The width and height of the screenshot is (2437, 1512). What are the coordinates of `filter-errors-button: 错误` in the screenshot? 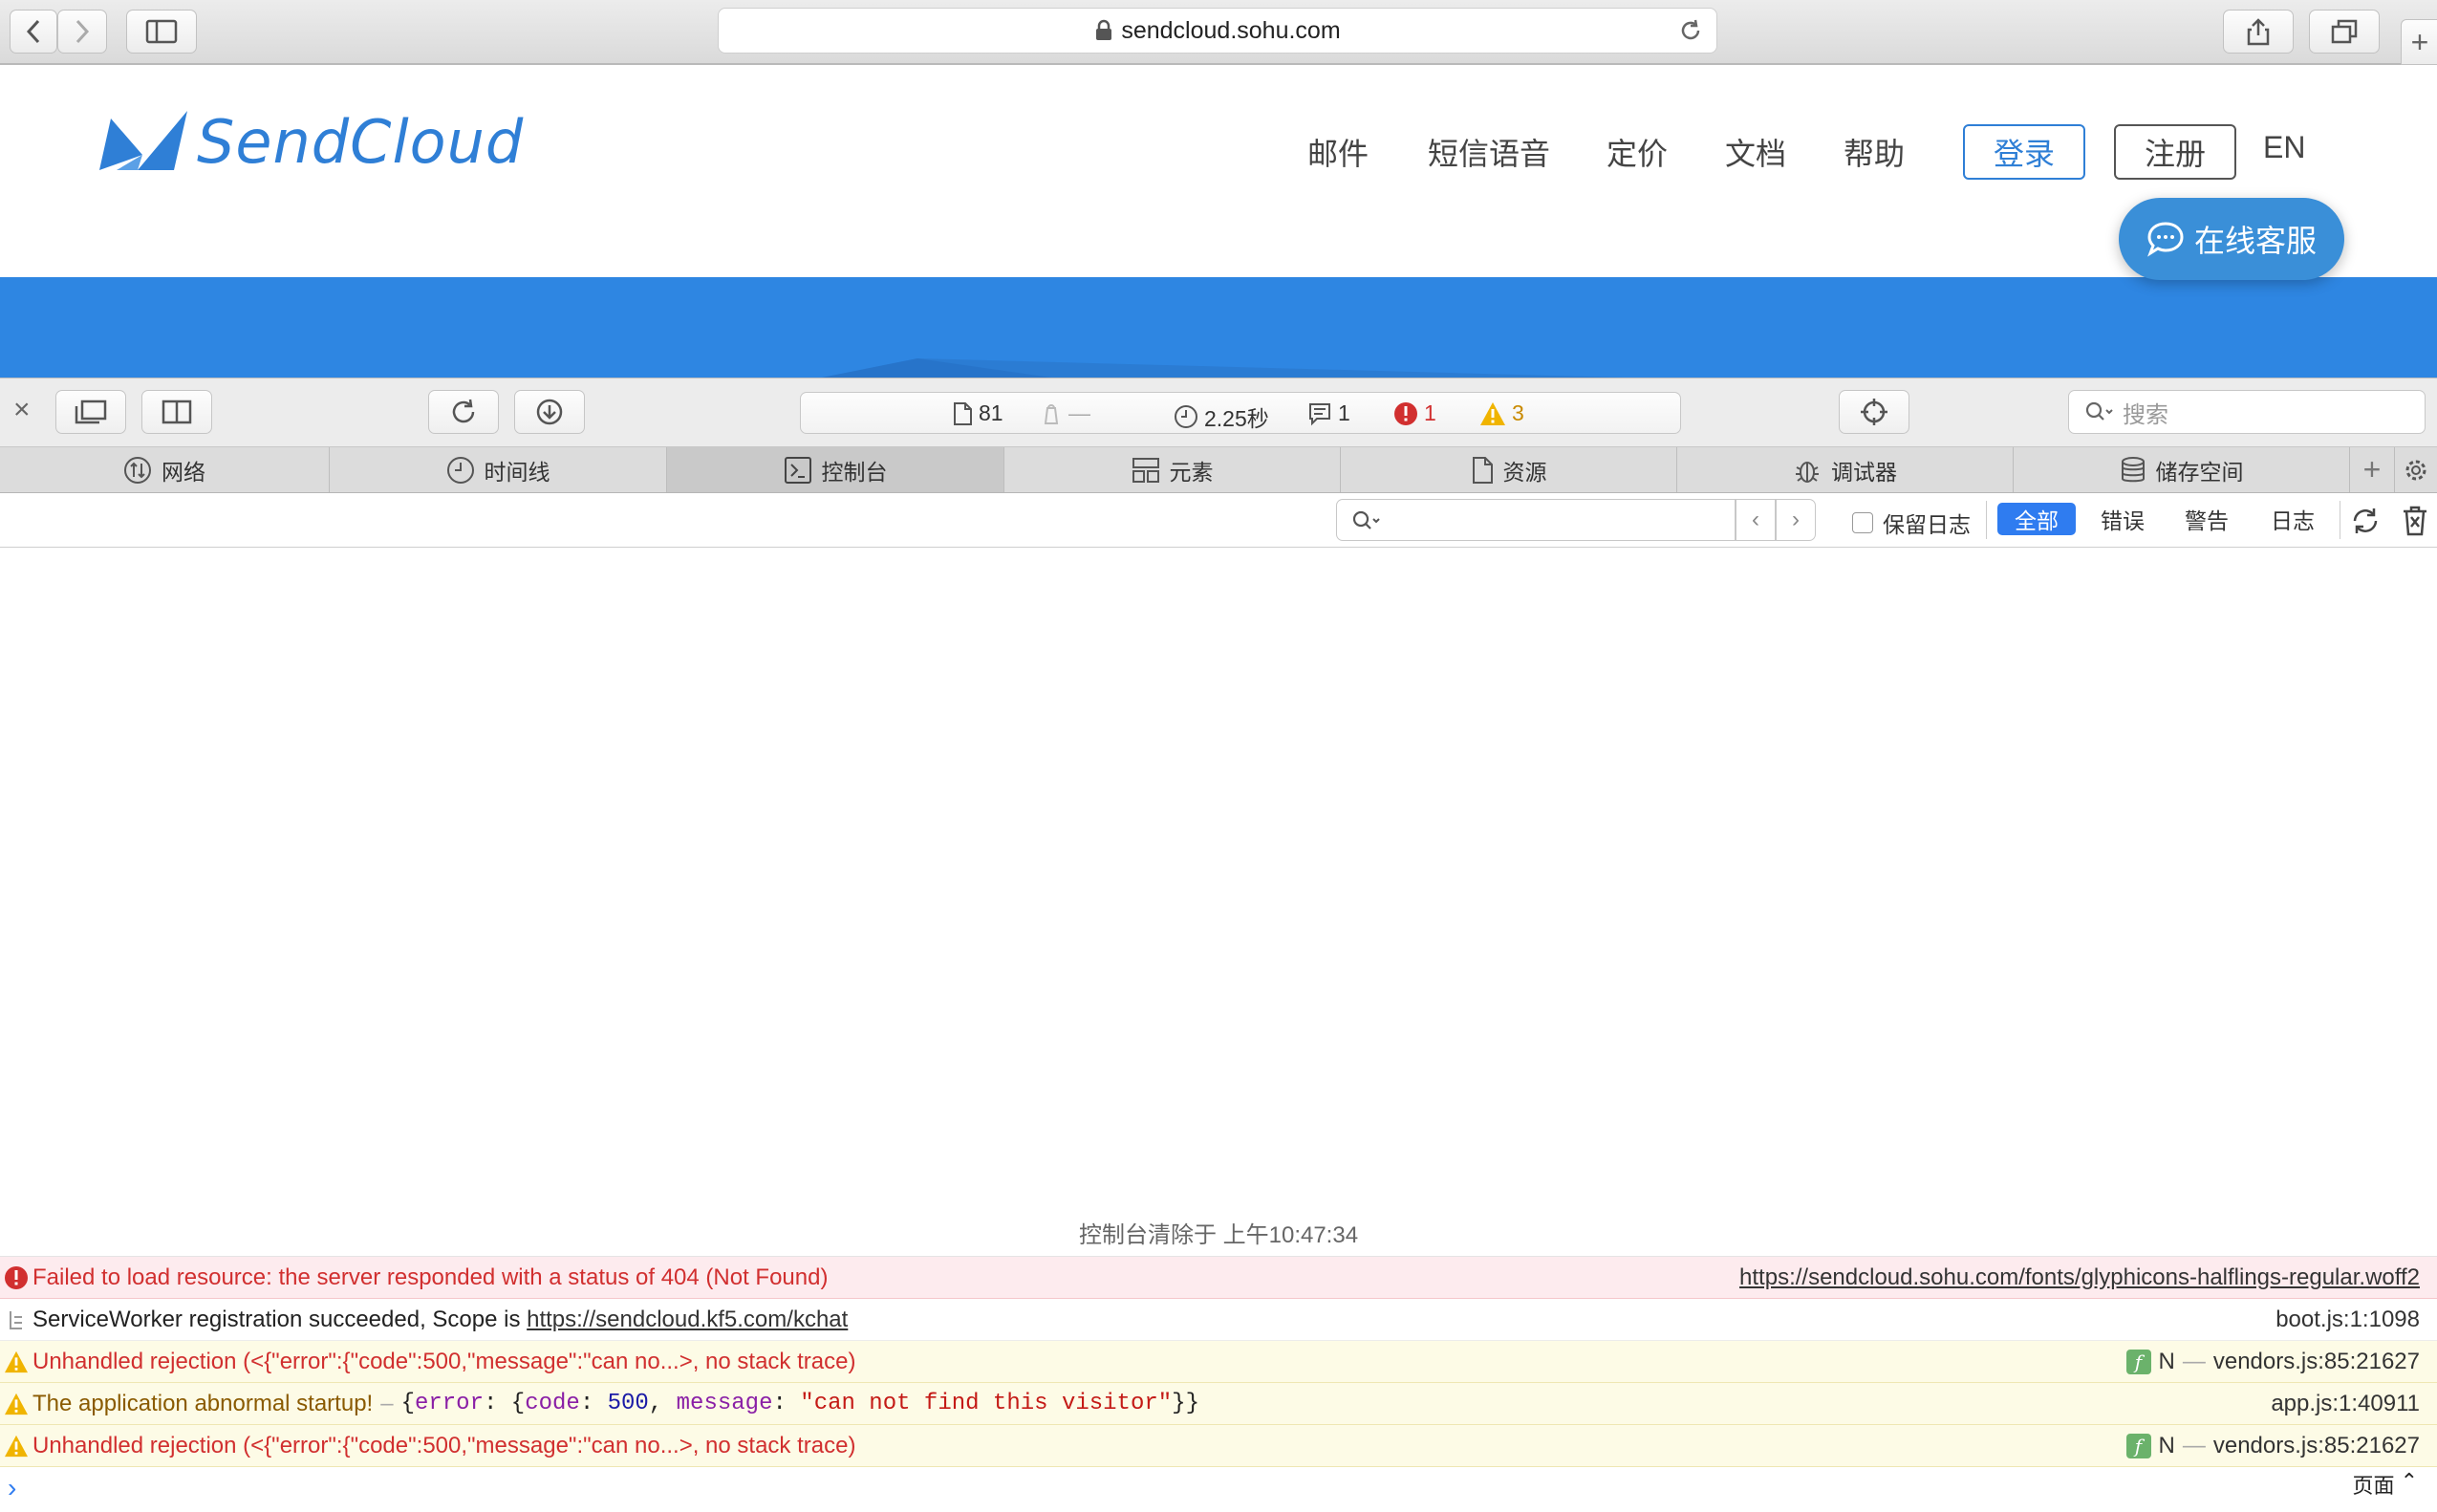 It's located at (2122, 519).